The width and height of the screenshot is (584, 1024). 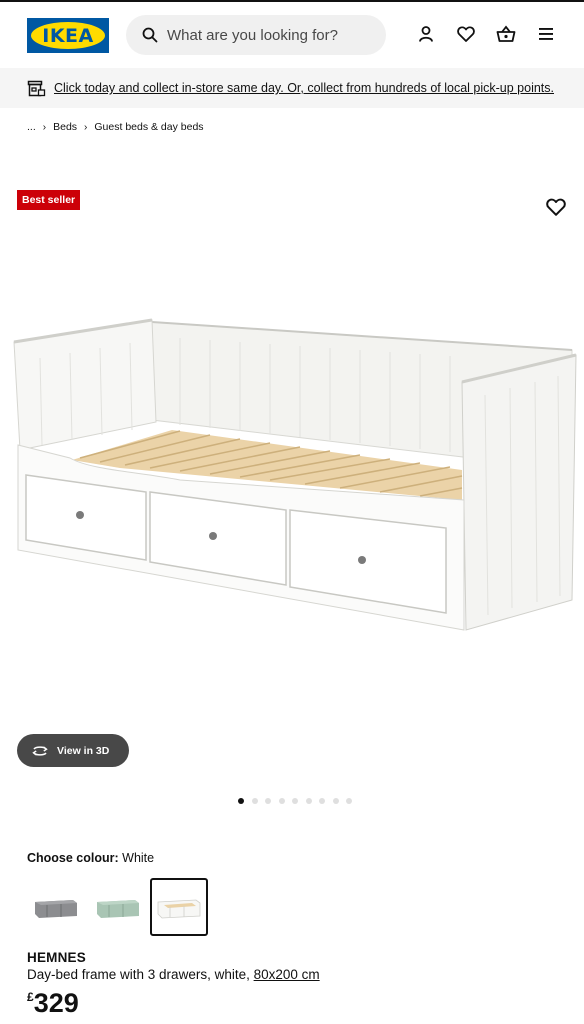 I want to click on store-icon, so click(x=36, y=88).